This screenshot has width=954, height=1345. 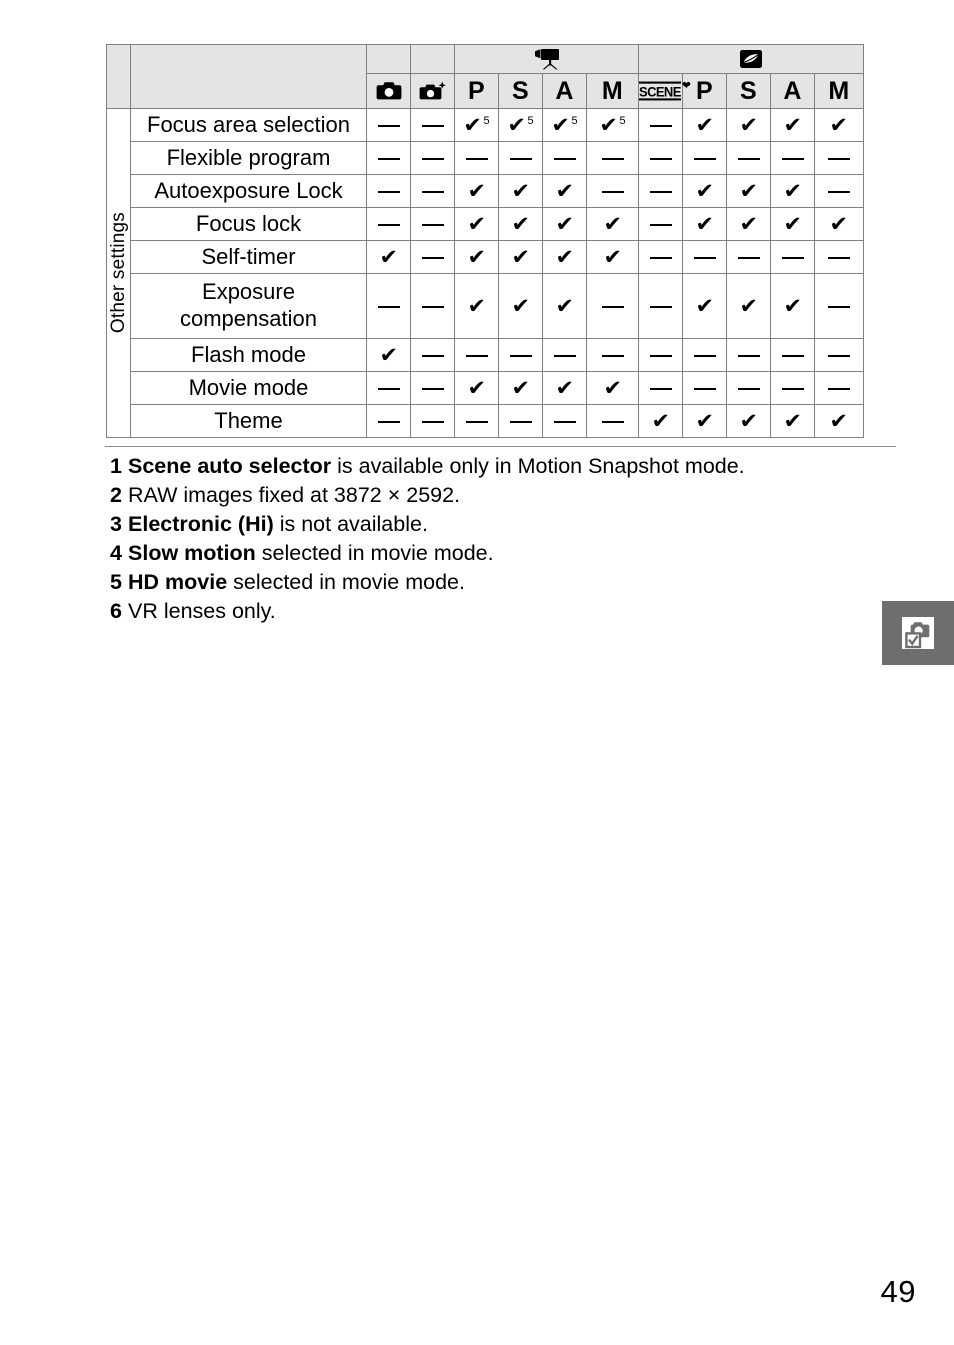 What do you see at coordinates (116, 610) in the screenshot?
I see `footnote-number: 6` at bounding box center [116, 610].